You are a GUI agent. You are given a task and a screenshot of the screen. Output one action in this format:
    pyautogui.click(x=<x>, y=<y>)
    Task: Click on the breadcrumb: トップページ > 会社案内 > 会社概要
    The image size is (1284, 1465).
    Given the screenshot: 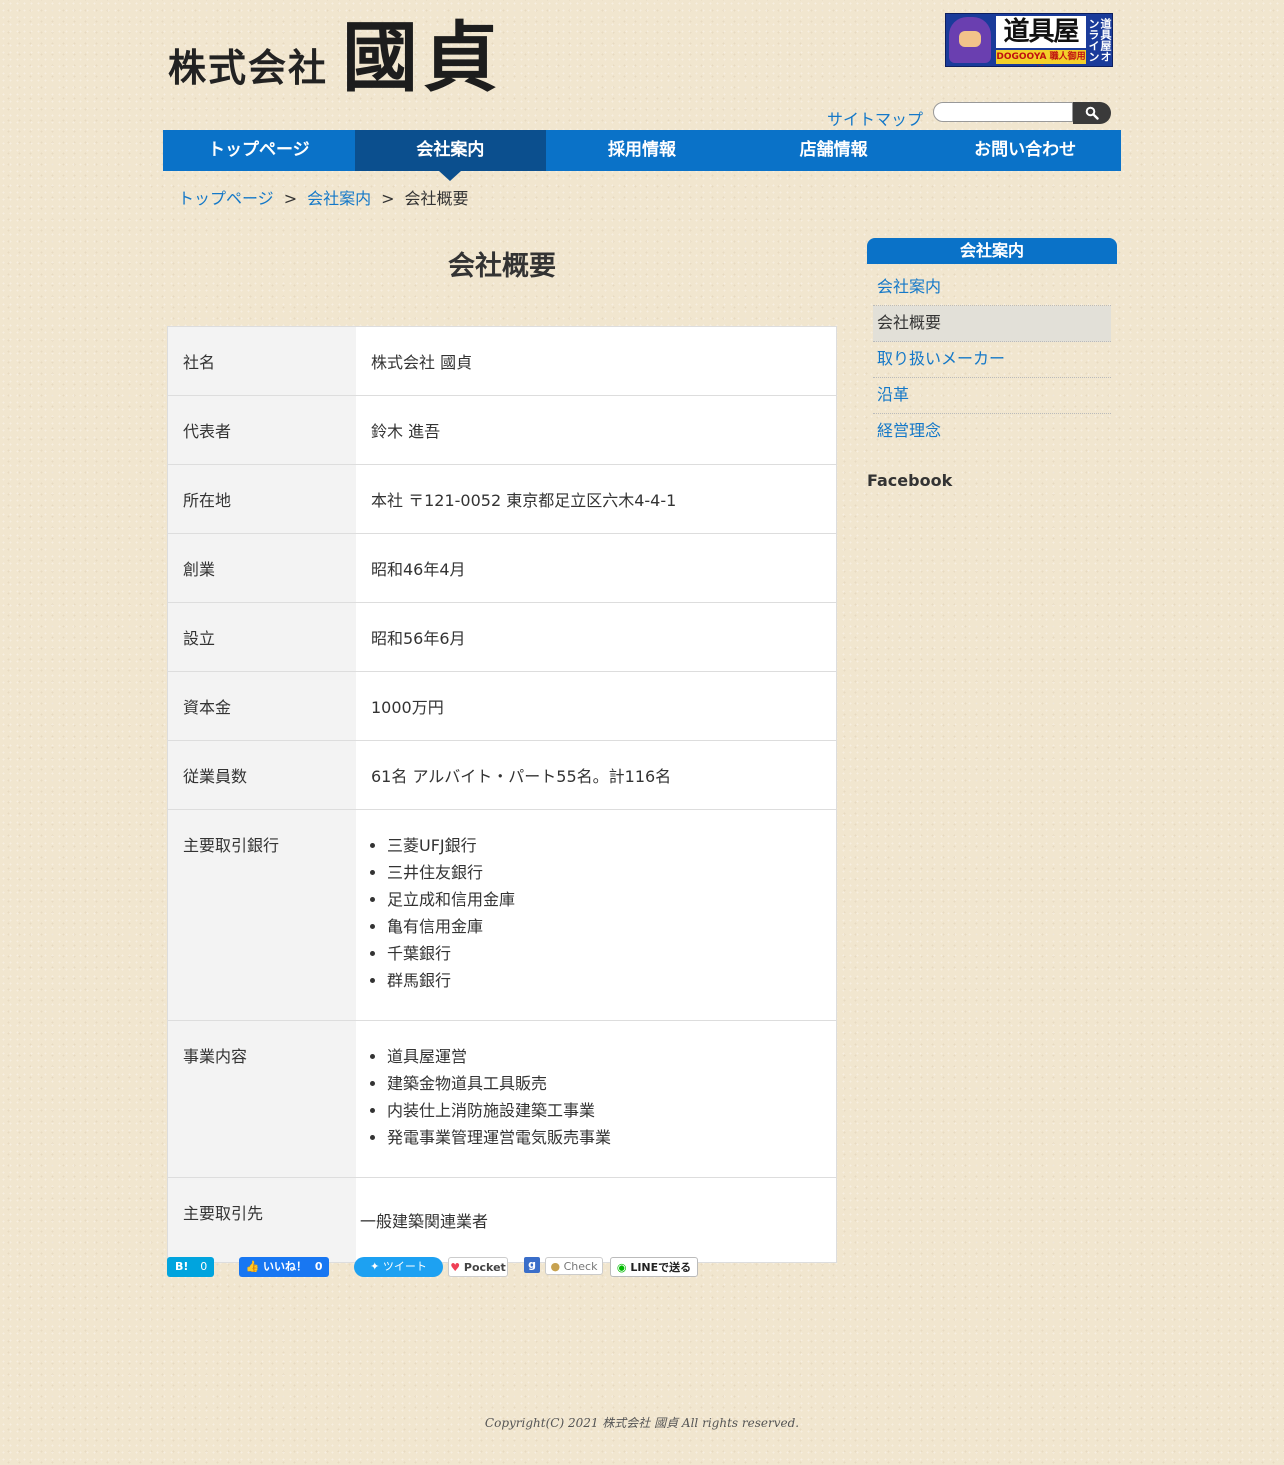 What is the action you would take?
    pyautogui.click(x=323, y=197)
    